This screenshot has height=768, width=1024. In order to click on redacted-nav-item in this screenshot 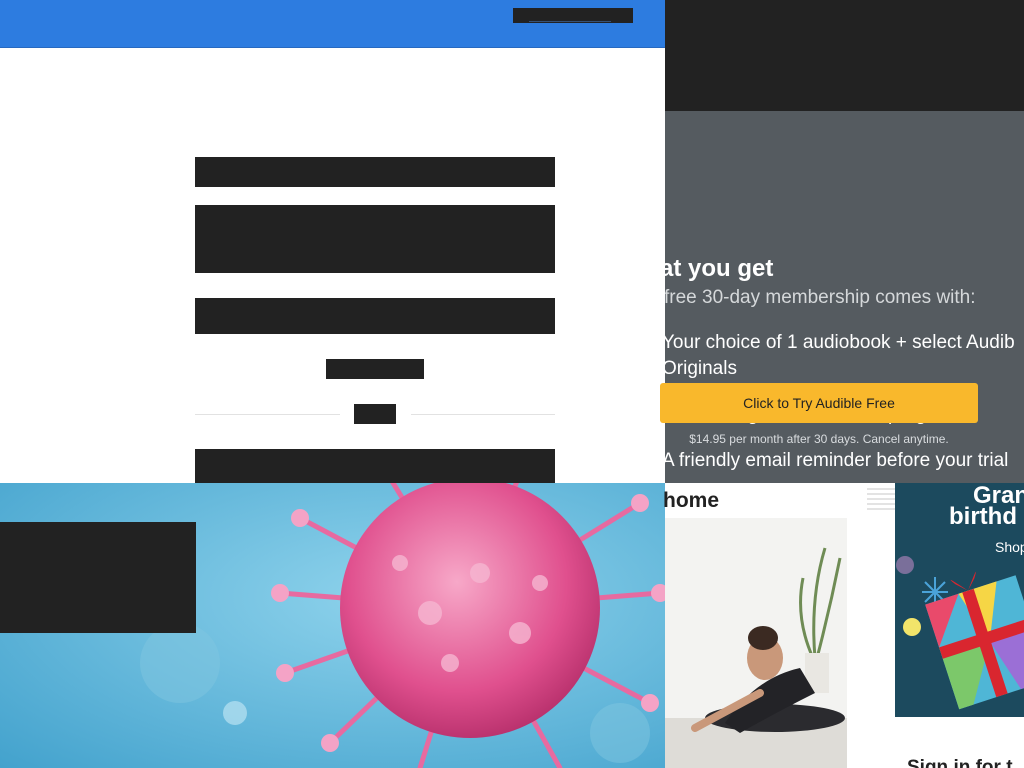, I will do `click(573, 15)`.